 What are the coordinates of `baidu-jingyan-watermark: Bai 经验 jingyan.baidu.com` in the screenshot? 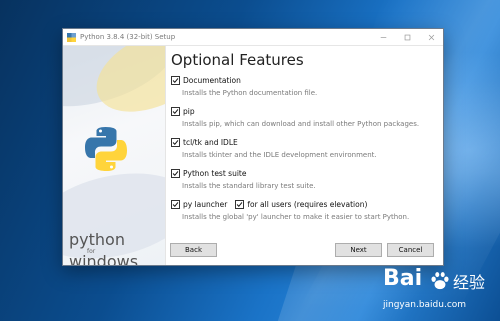 It's located at (440, 292).